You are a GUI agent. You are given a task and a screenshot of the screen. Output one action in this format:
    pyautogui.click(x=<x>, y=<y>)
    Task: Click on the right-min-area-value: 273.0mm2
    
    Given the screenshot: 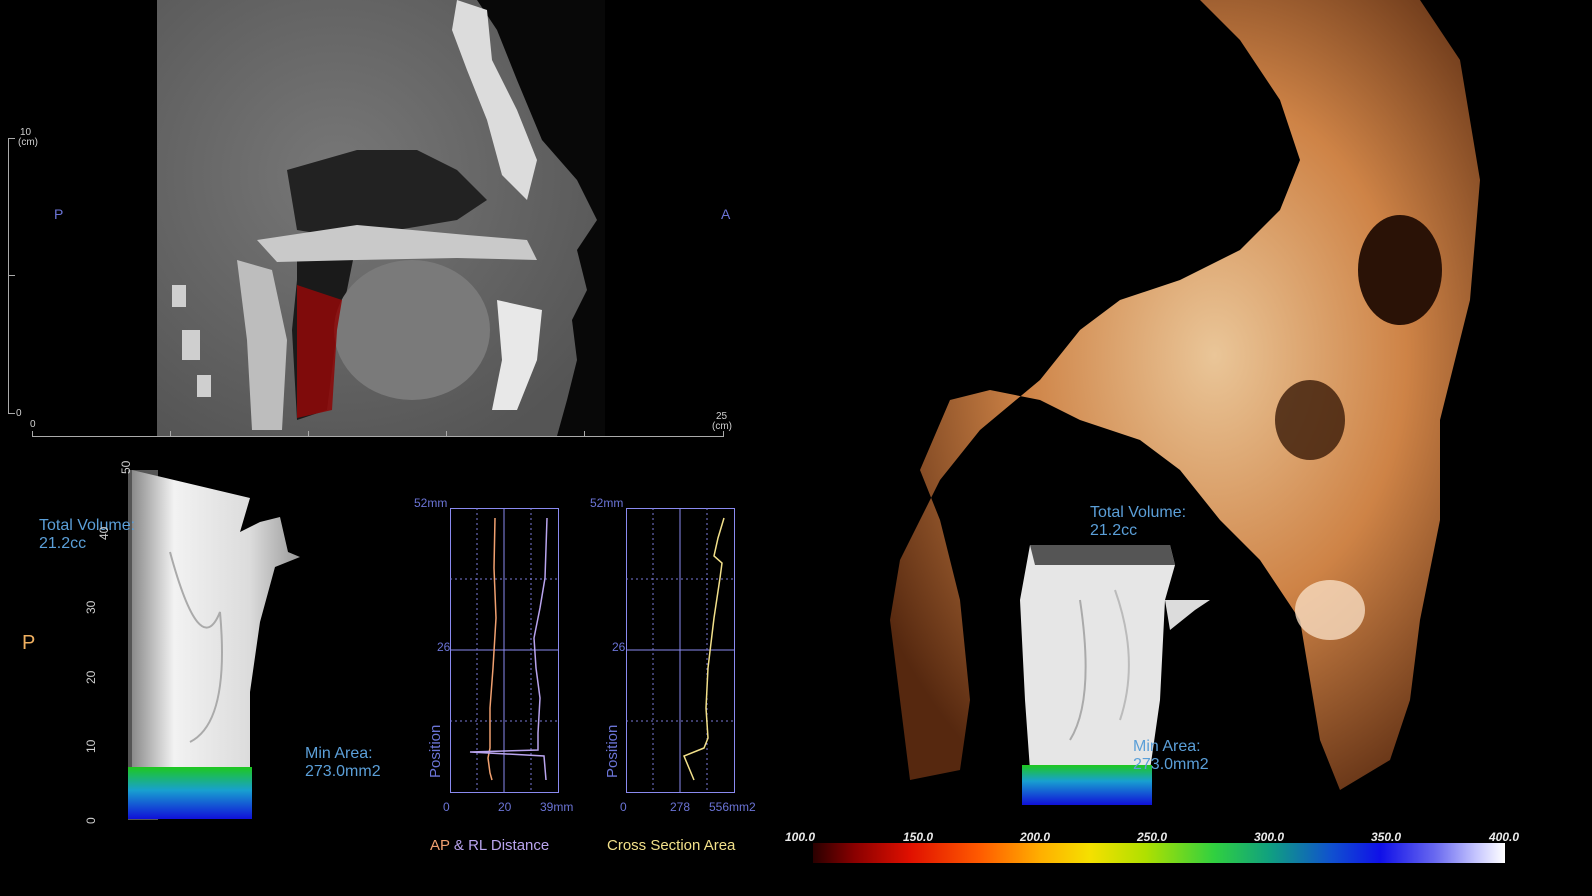 What is the action you would take?
    pyautogui.click(x=1171, y=764)
    